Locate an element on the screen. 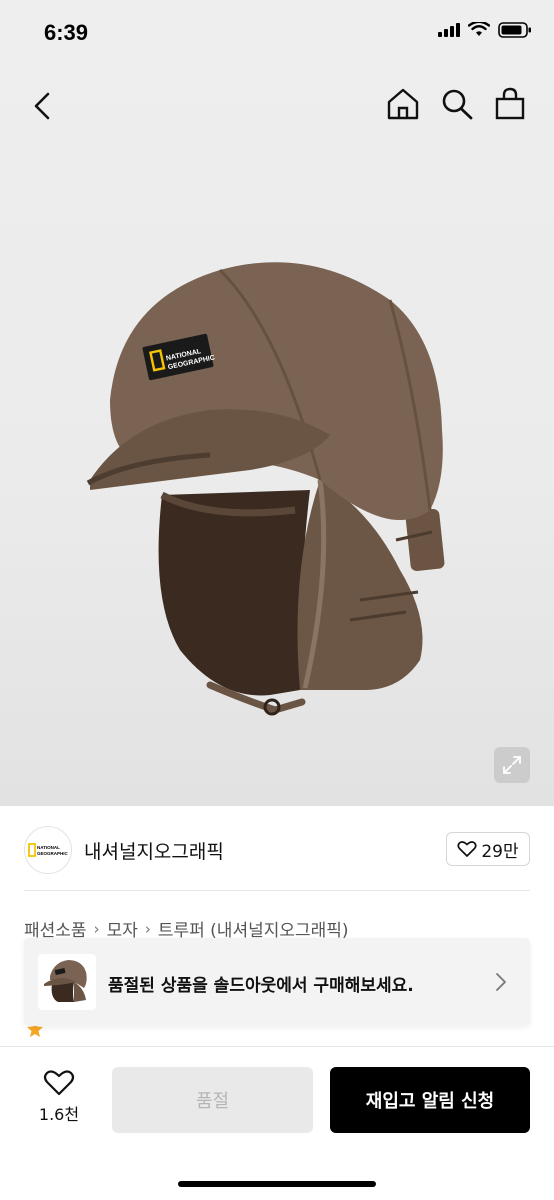 The height and width of the screenshot is (1200, 554). soldout-banner: 품절된 상품을 솔드아웃에서 구매해보세요. is located at coordinates (277, 982).